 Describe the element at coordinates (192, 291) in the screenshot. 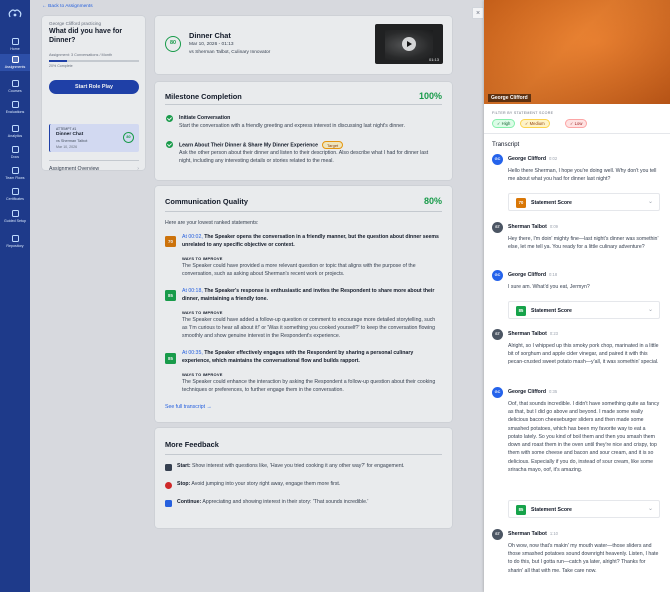

I see `statement-timestamp-link: At 00:18,` at that location.